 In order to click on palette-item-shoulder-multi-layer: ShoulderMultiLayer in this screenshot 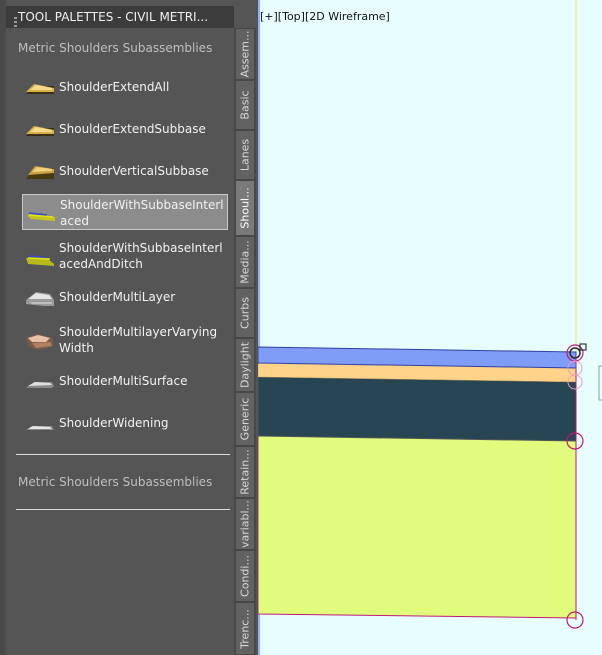, I will do `click(125, 298)`.